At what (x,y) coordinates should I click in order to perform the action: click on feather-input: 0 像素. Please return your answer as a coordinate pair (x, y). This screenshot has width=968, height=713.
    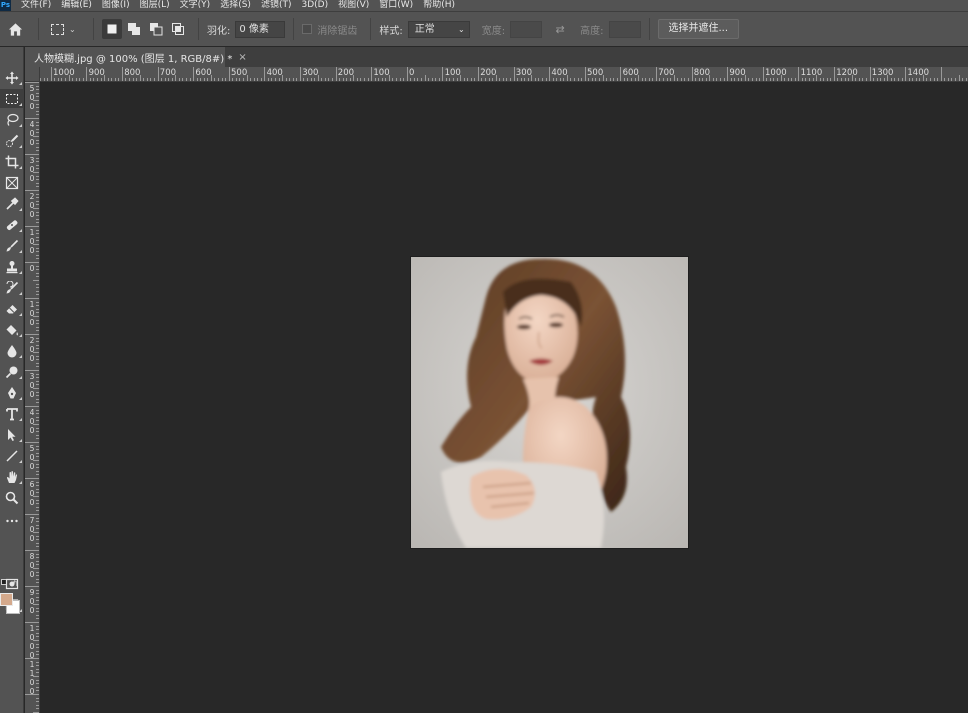
    Looking at the image, I should click on (260, 29).